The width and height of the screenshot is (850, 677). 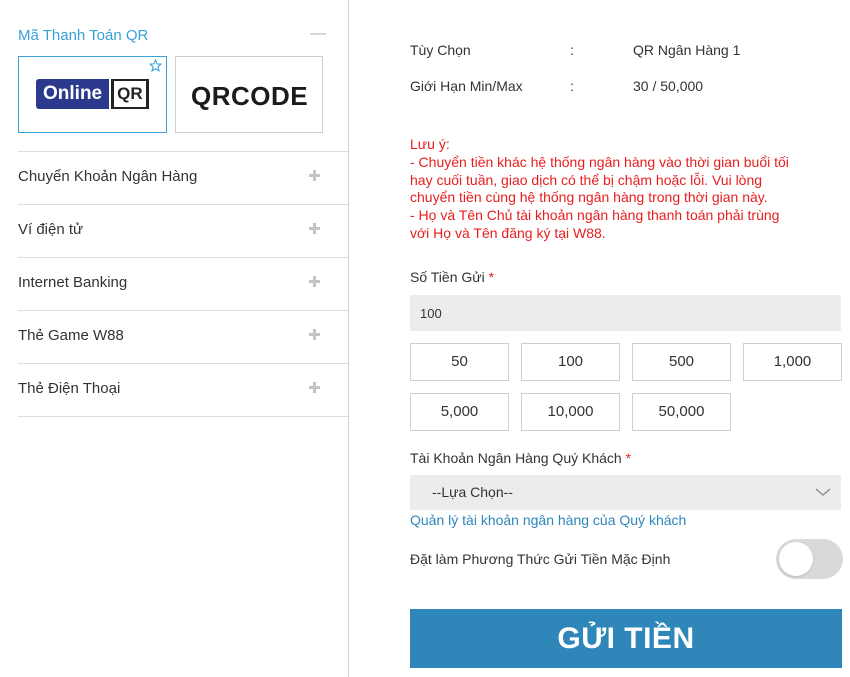 I want to click on menu-item-game-card: Thẻ Game W88, so click(x=183, y=336).